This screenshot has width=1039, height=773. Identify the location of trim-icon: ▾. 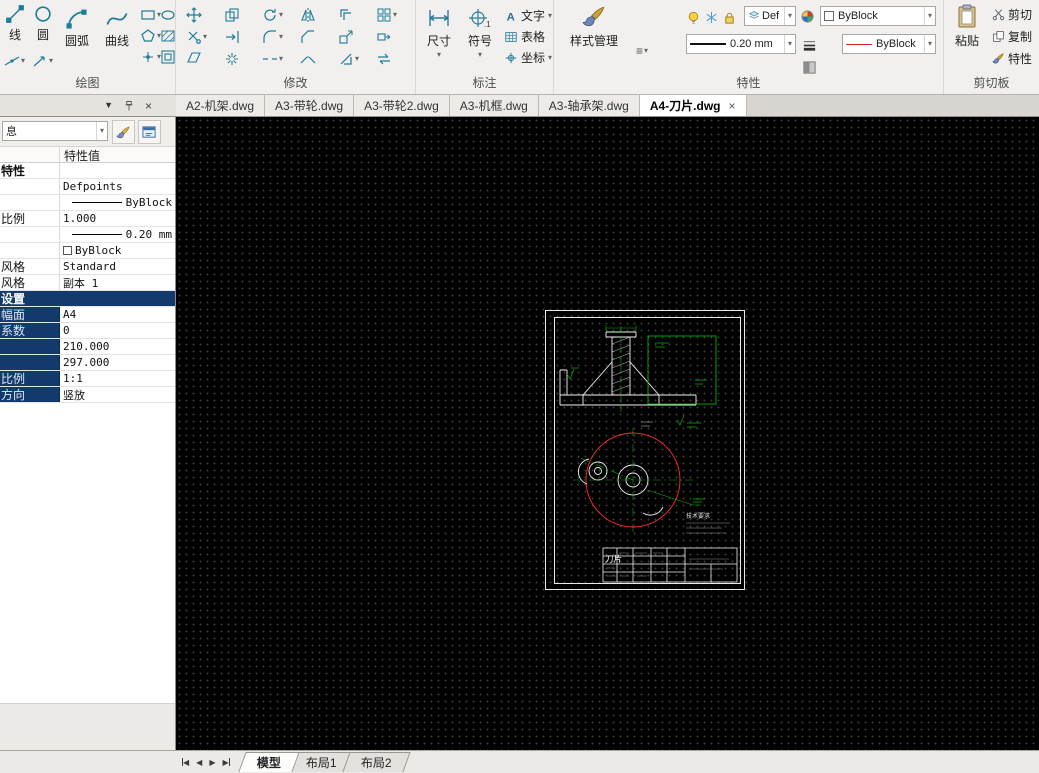
(196, 37).